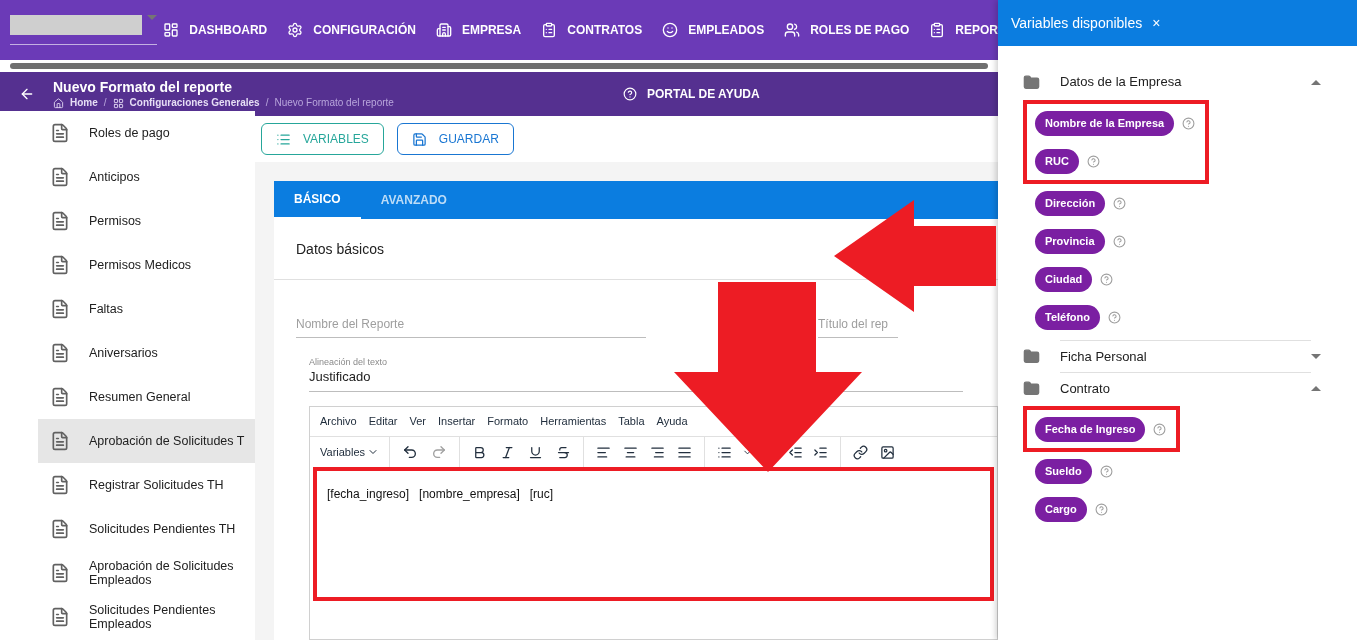  Describe the element at coordinates (146, 133) in the screenshot. I see `sidebar-item: Roles de pago` at that location.